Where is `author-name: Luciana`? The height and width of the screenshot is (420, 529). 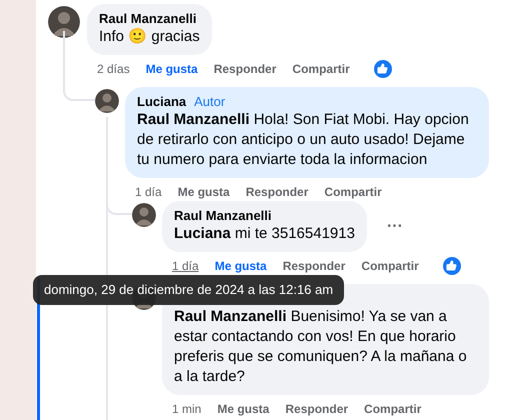 author-name: Luciana is located at coordinates (161, 101).